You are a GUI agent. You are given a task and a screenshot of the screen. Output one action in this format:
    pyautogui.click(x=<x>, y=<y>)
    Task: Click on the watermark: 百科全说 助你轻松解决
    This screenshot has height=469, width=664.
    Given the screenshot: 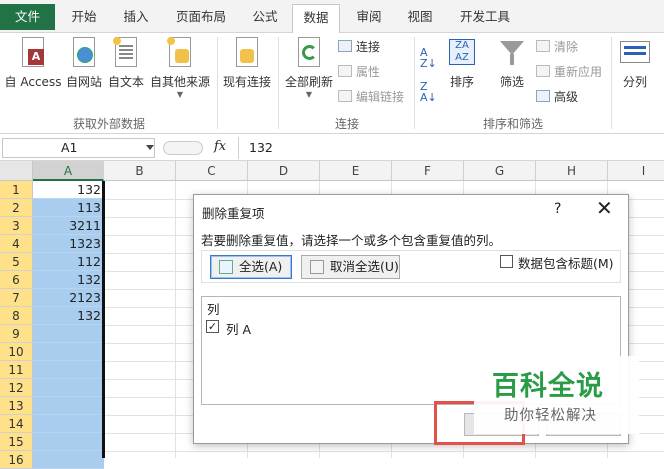 What is the action you would take?
    pyautogui.click(x=556, y=395)
    